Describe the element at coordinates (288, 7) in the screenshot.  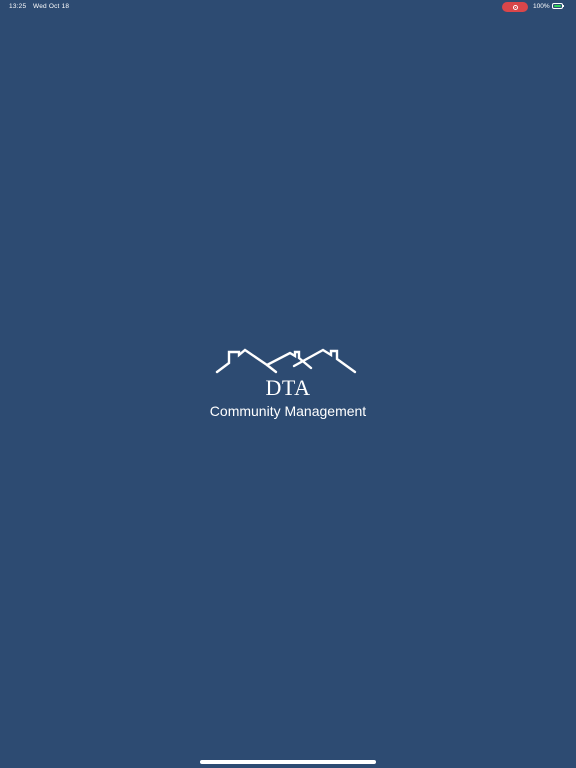
I see `status-bar: 13:25 Wed Oct 18 100%` at that location.